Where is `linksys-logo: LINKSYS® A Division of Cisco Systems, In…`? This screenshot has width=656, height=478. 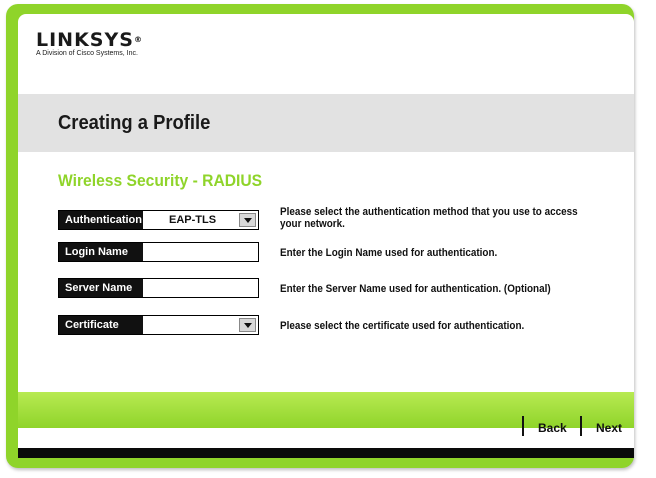
linksys-logo: LINKSYS® A Division of Cisco Systems, In… is located at coordinates (89, 43).